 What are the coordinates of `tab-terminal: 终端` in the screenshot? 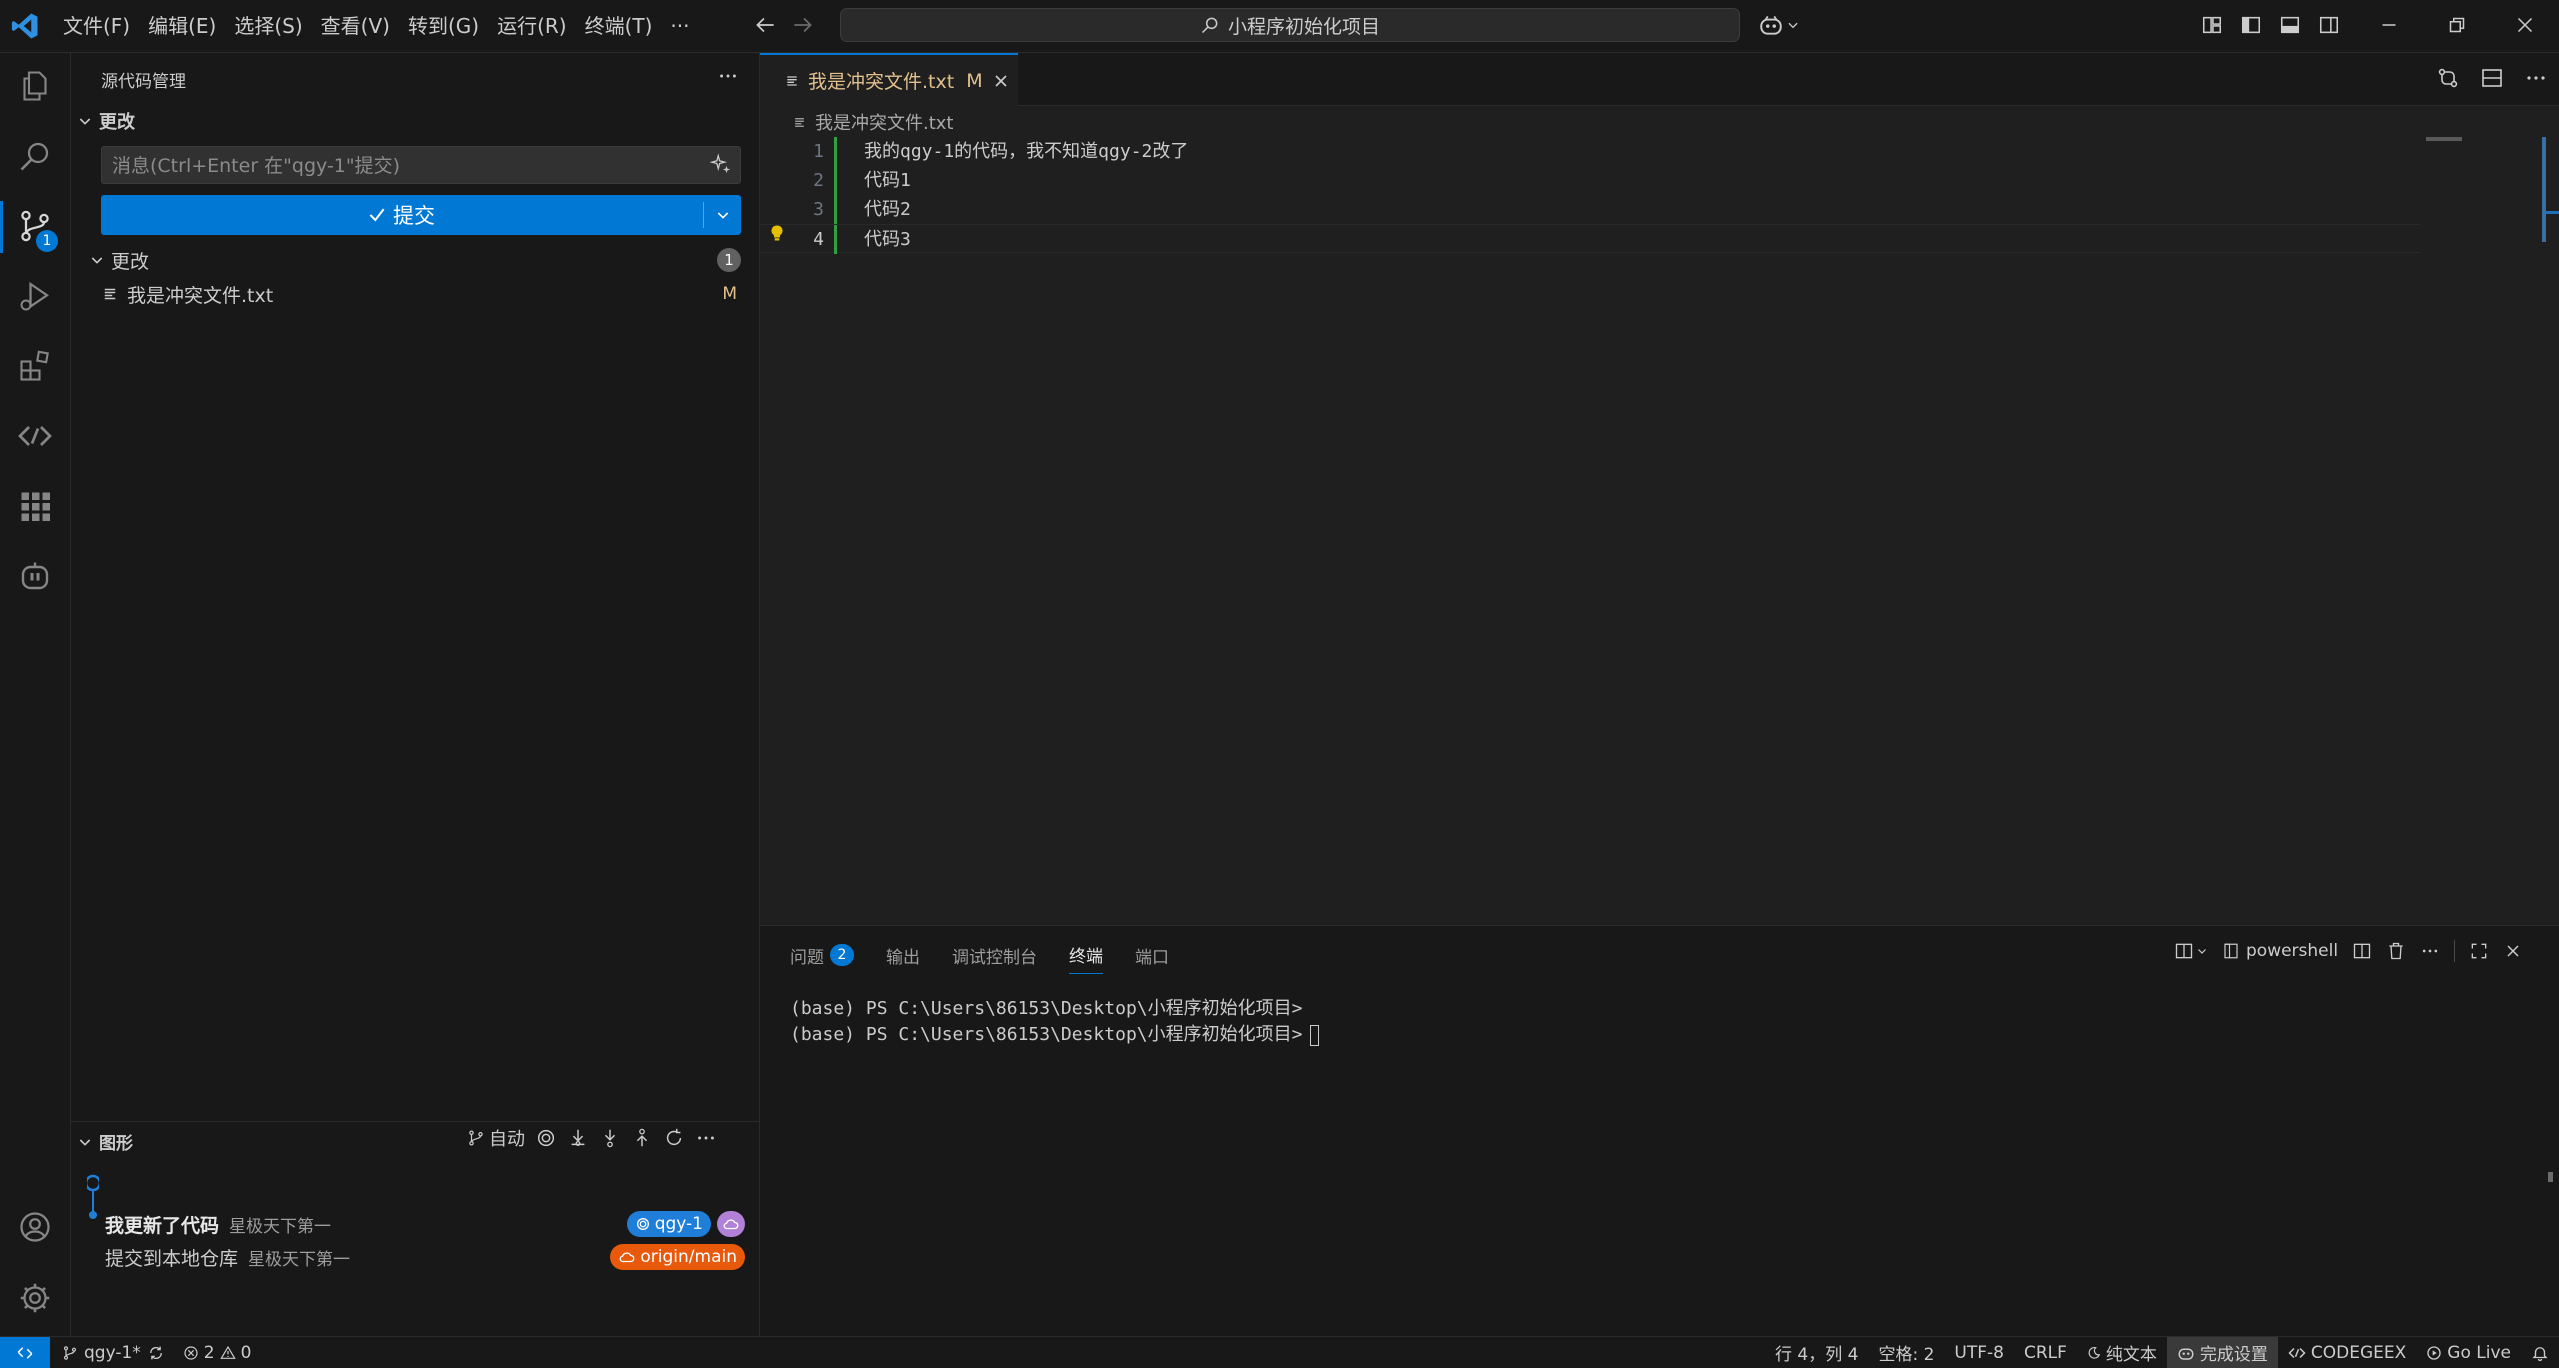 It's located at (1086, 958).